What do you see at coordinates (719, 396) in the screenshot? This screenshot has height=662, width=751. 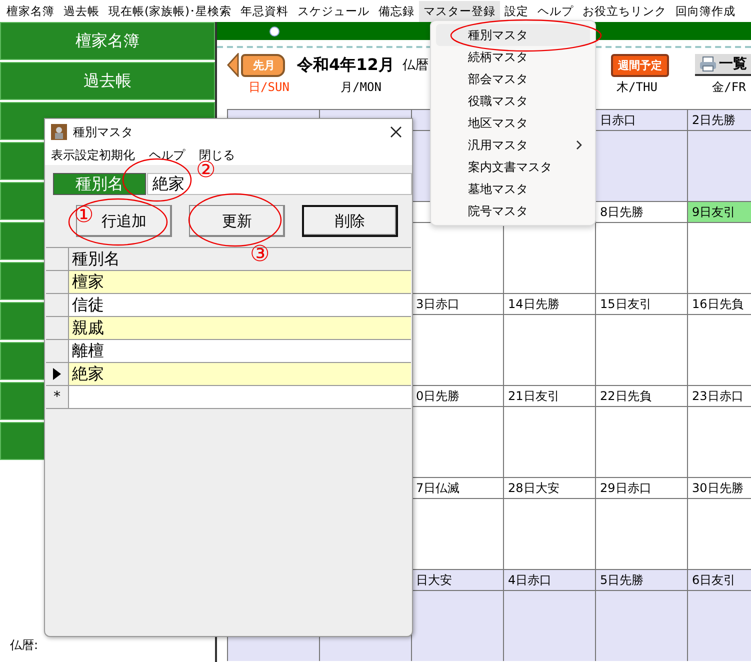 I see `day-header: 23日赤口` at bounding box center [719, 396].